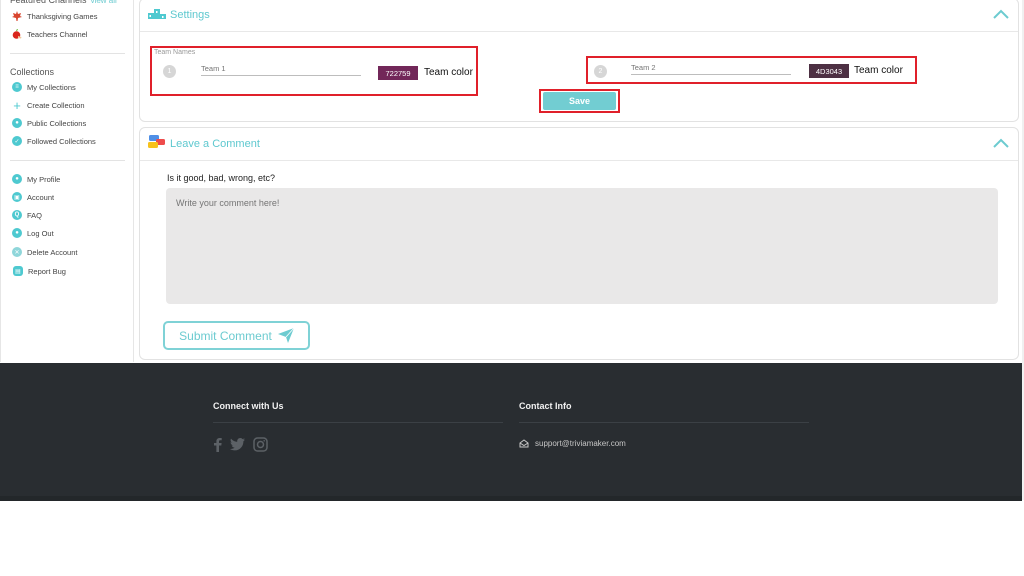 The width and height of the screenshot is (1024, 576). What do you see at coordinates (54, 16) in the screenshot?
I see `sidebar-item-thanksgiving-games: Thanksgiving Games` at bounding box center [54, 16].